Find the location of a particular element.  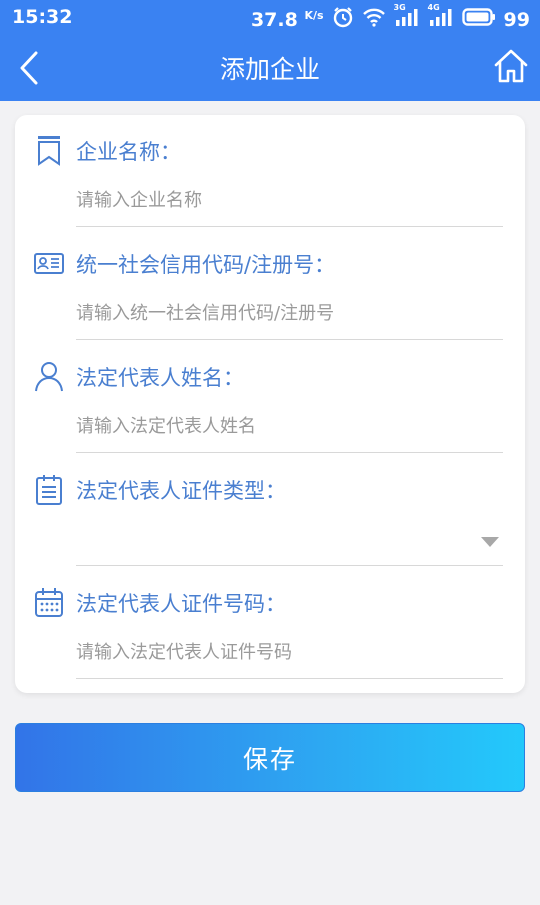

nav-bar: 添加企业 is located at coordinates (270, 67).